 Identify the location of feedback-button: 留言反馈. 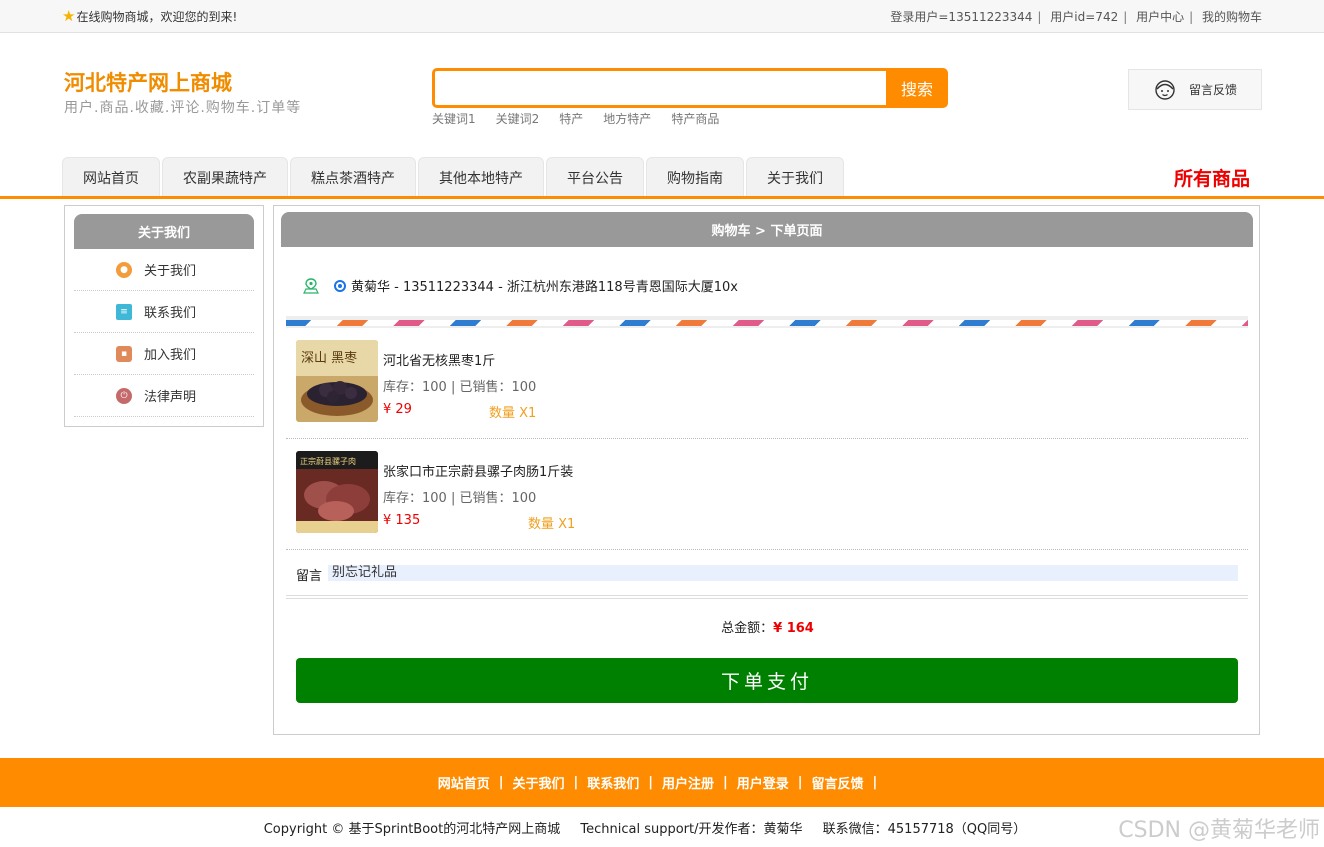
(1195, 89).